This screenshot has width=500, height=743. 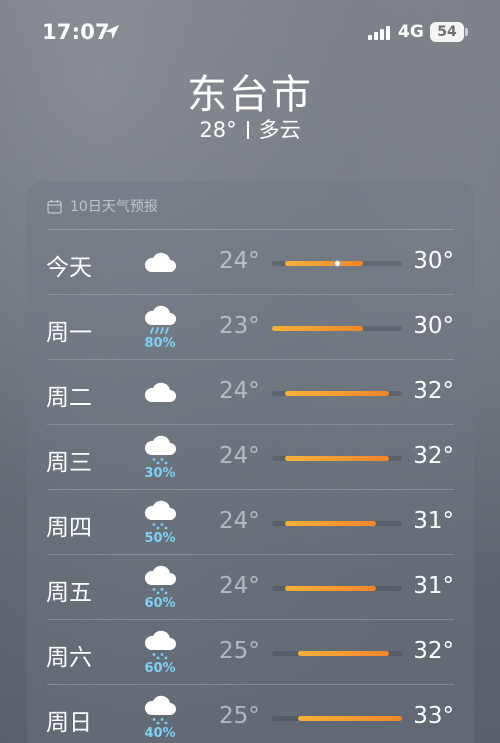 What do you see at coordinates (69, 528) in the screenshot?
I see `forecast-day-label: 周四` at bounding box center [69, 528].